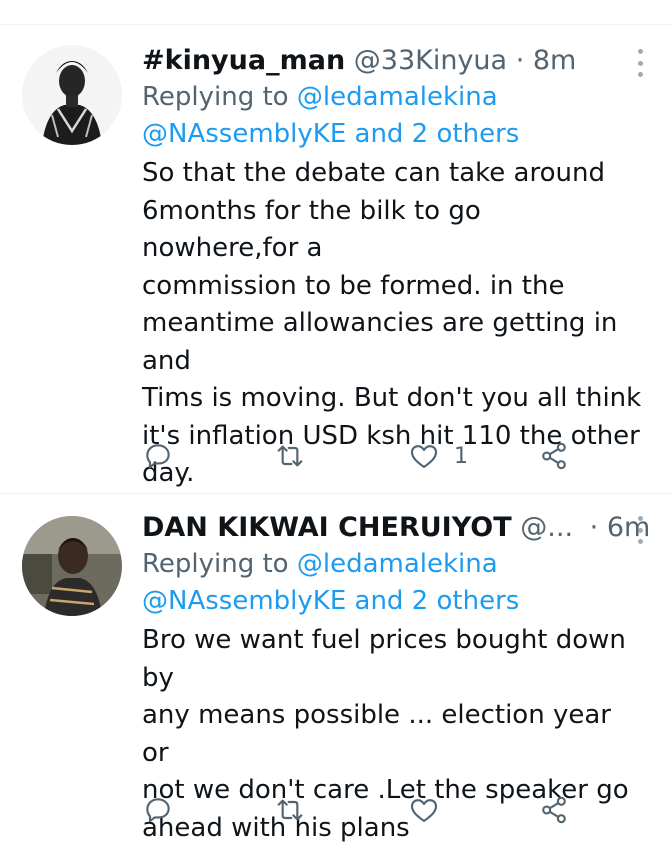 This screenshot has width=672, height=847. Describe the element at coordinates (393, 174) in the screenshot. I see `tweet-text-line: So that the debate can take around` at that location.